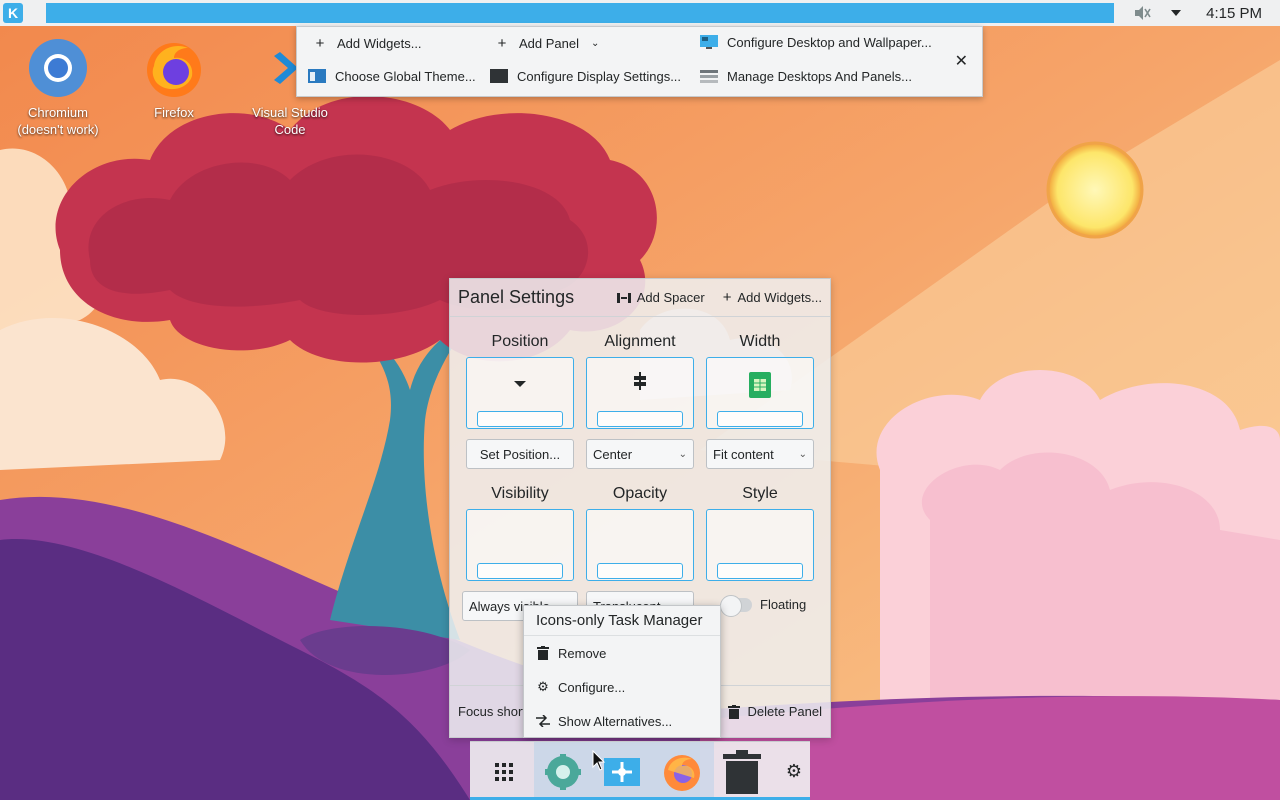 This screenshot has height=800, width=1280. I want to click on opacity-section: Opacity, so click(640, 533).